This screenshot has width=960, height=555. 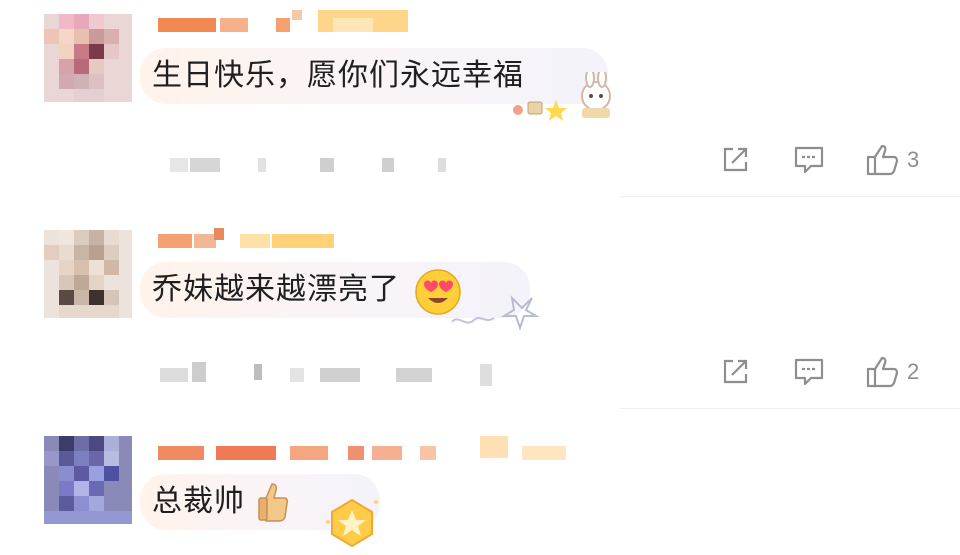 What do you see at coordinates (338, 76) in the screenshot?
I see `comment-text: 生日快乐，愿你们永远幸福` at bounding box center [338, 76].